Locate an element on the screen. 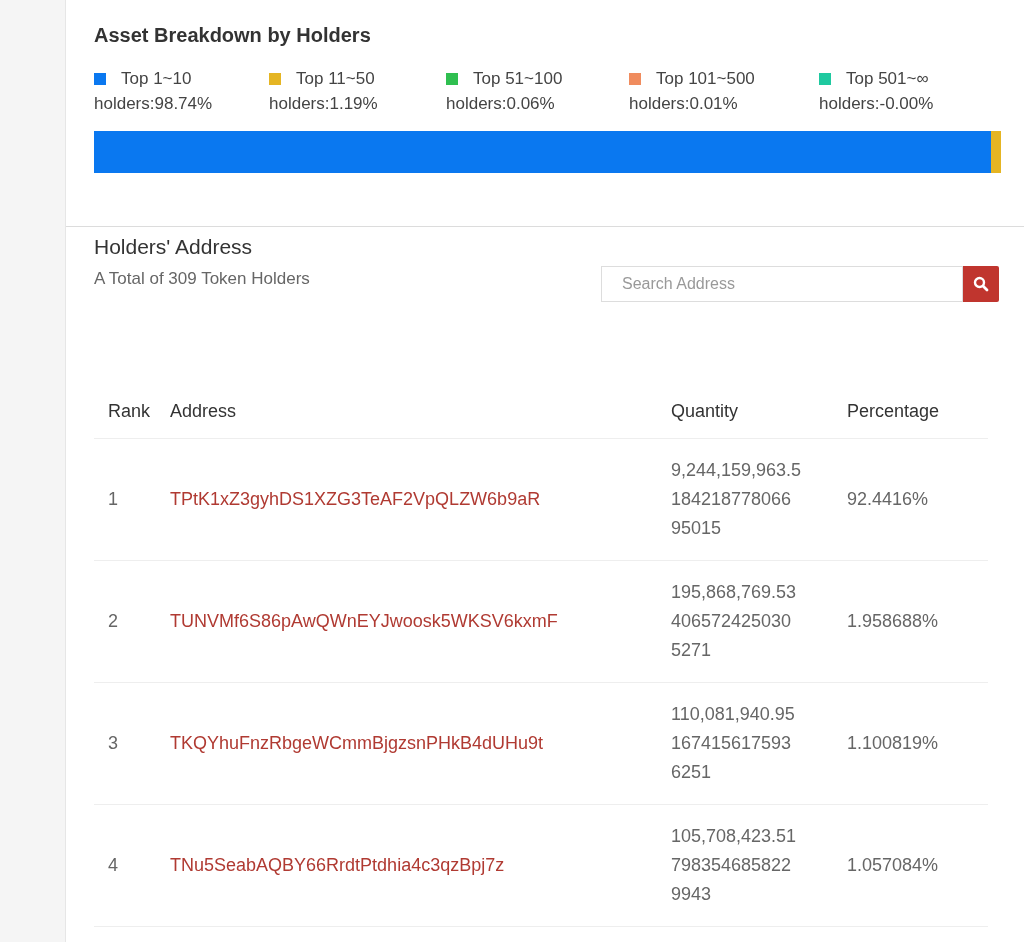 The image size is (1024, 942). address-link: TUNVMf6S86pAwQWnEYJwoosk5WKSV6kxmF is located at coordinates (364, 621).